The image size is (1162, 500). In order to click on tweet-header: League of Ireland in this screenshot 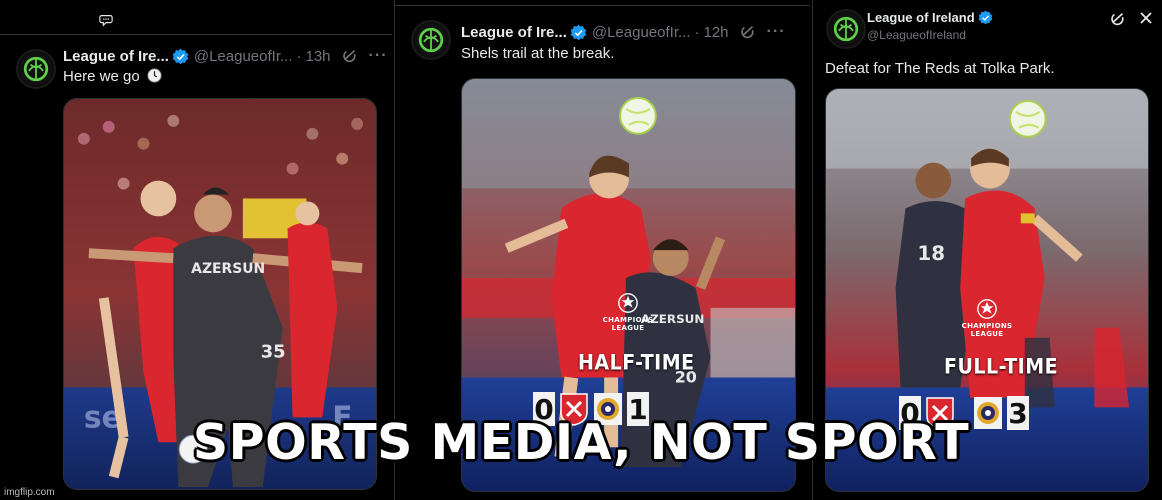, I will do `click(930, 17)`.